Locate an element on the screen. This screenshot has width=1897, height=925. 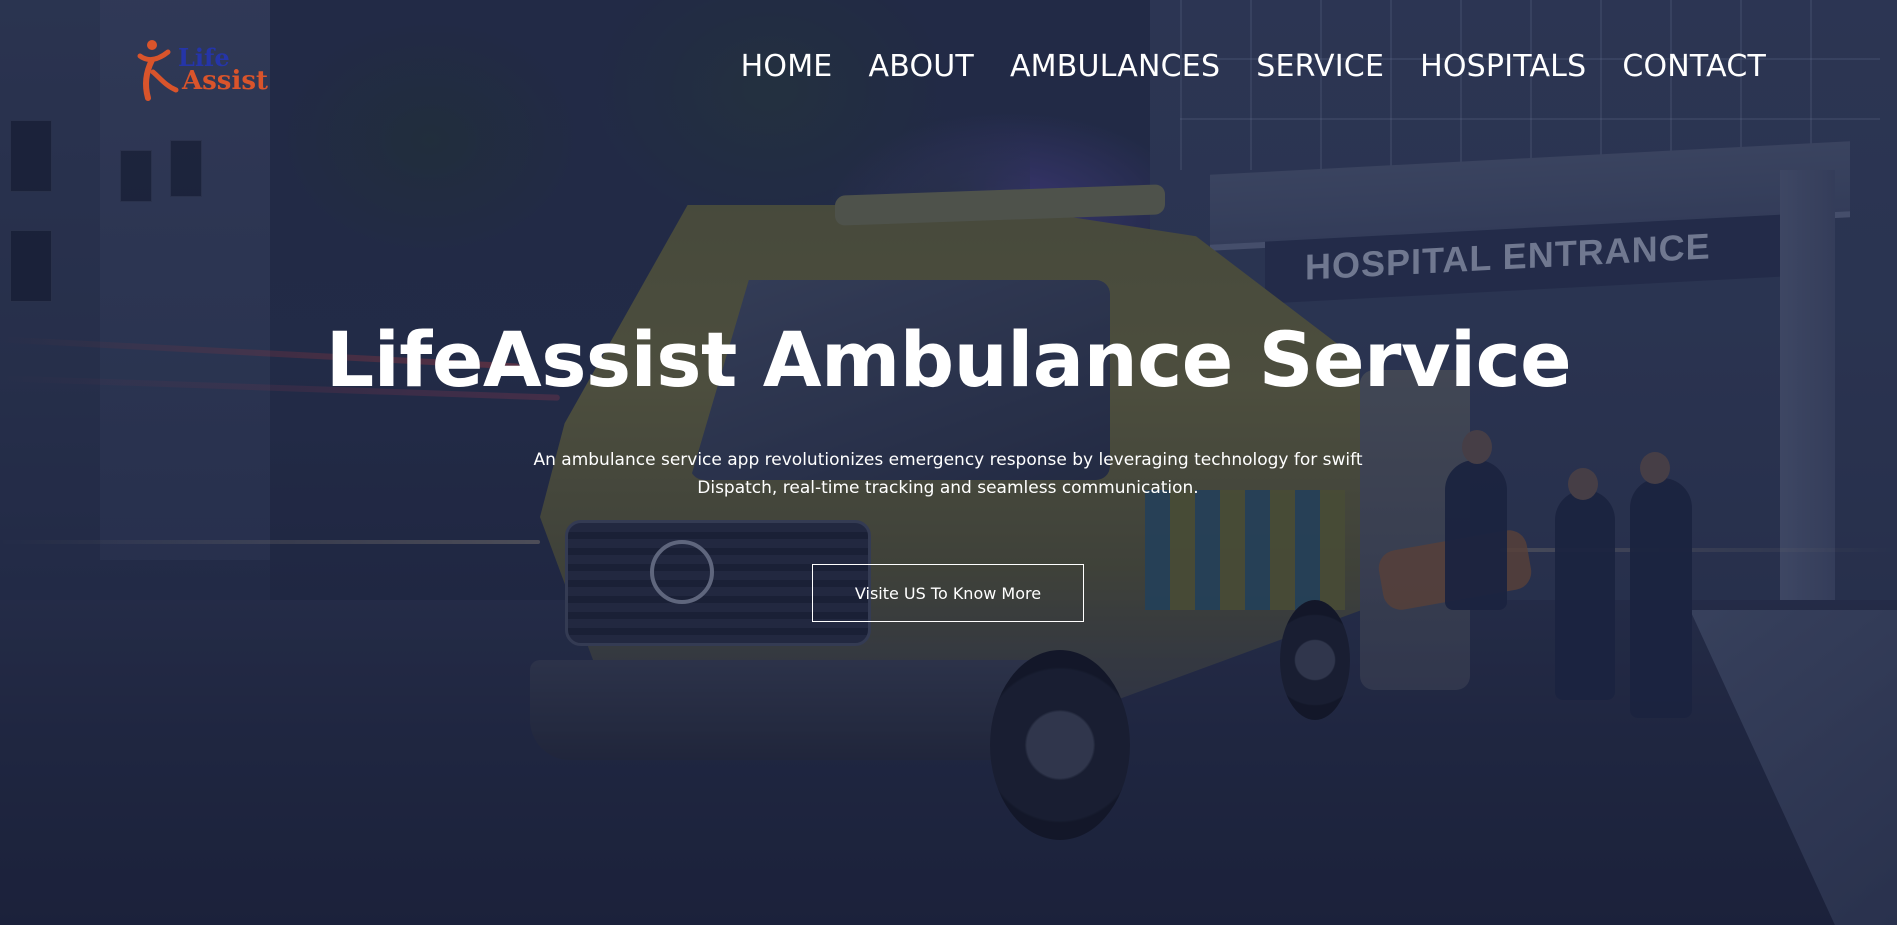
site-logo: Life Assist is located at coordinates (201, 69).